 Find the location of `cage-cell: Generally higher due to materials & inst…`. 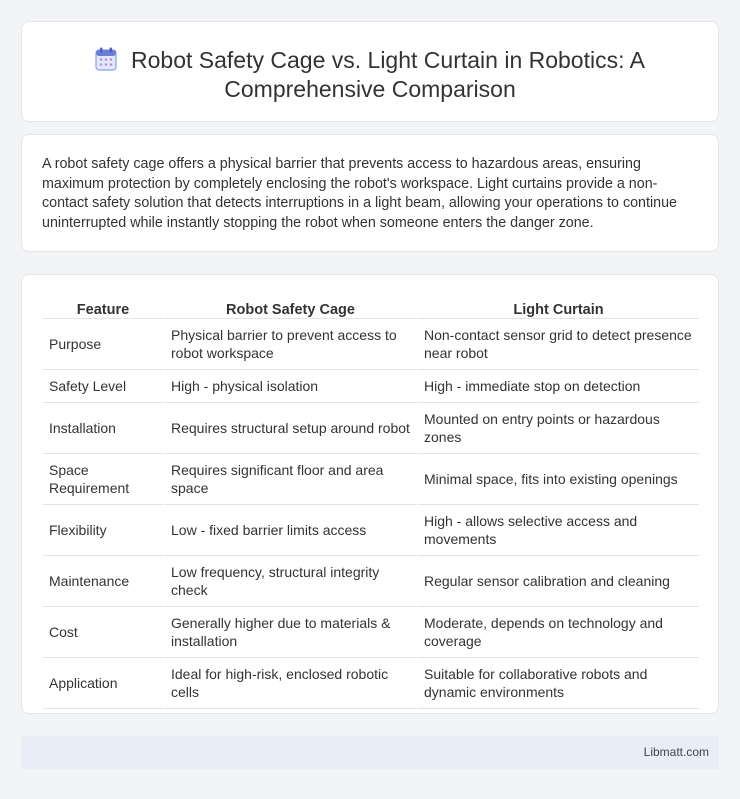

cage-cell: Generally higher due to materials & inst… is located at coordinates (289, 632).